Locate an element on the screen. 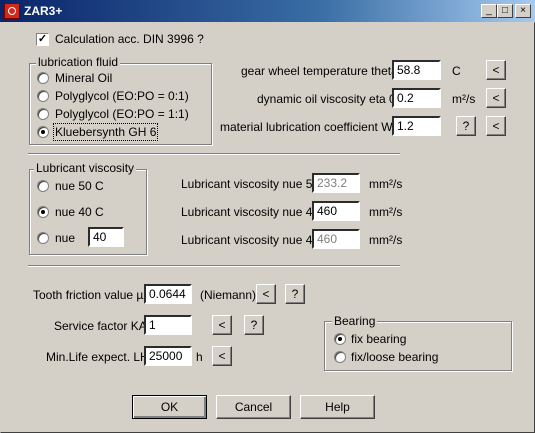 This screenshot has height=433, width=535. viscosity-custom-result-input: 460 is located at coordinates (336, 239).